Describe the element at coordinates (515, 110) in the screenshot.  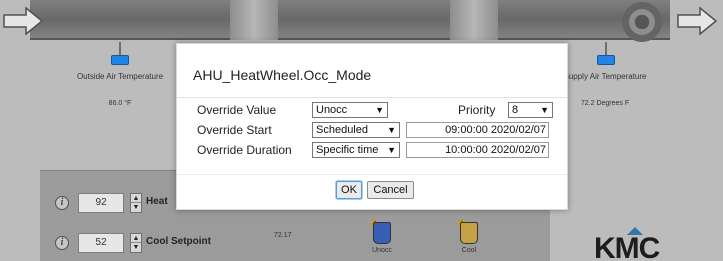
I see `priority-selected: 8` at that location.